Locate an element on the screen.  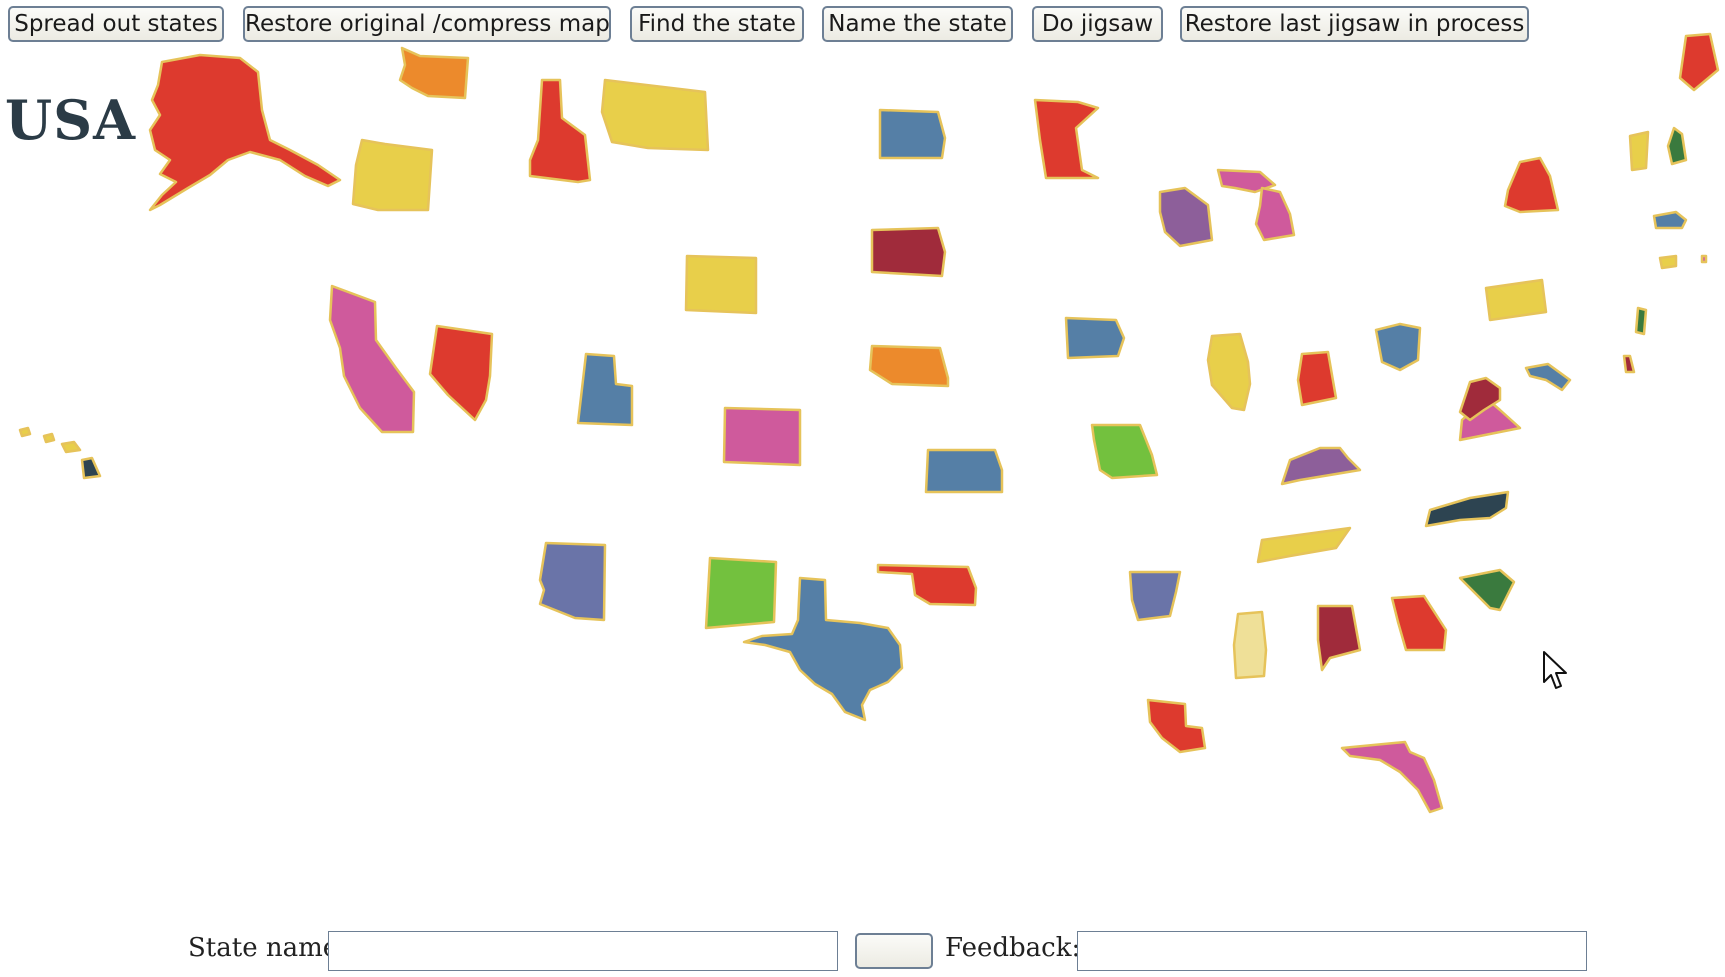
feedback-field is located at coordinates (1332, 951).